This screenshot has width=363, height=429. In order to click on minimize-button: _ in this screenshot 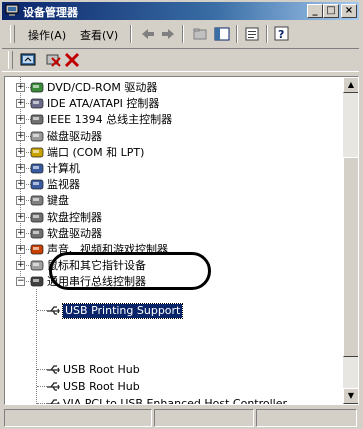, I will do `click(315, 11)`.